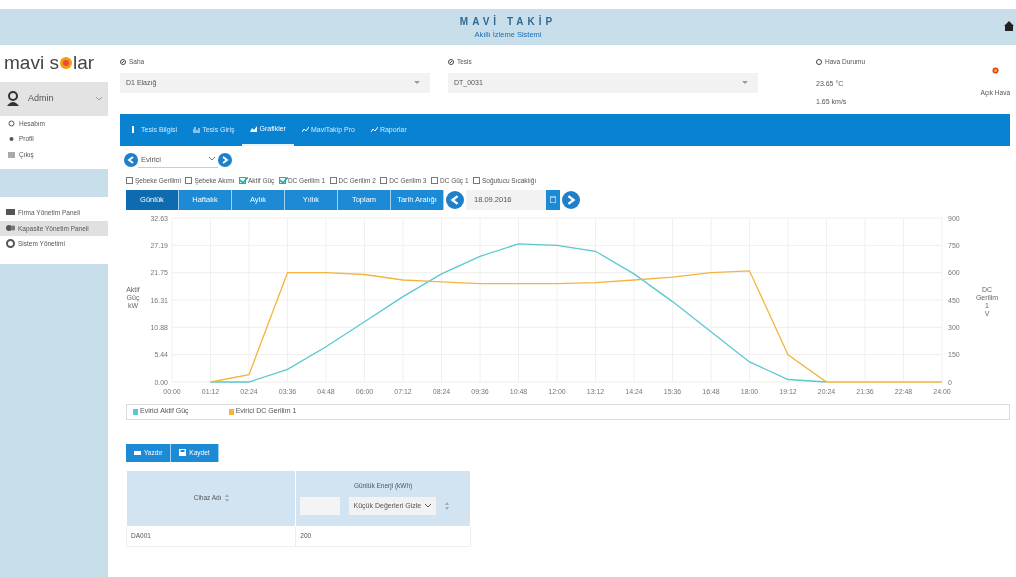 The height and width of the screenshot is (577, 1016). Describe the element at coordinates (508, 21) in the screenshot. I see `app-title: MAVİ TAKİP` at that location.